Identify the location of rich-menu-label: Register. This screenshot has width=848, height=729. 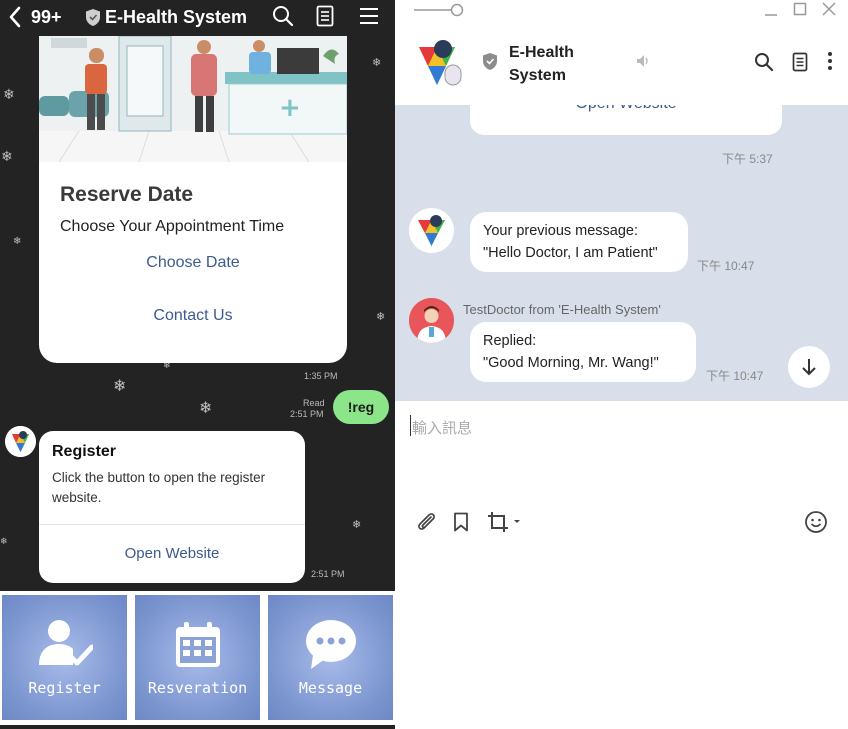
(64, 688).